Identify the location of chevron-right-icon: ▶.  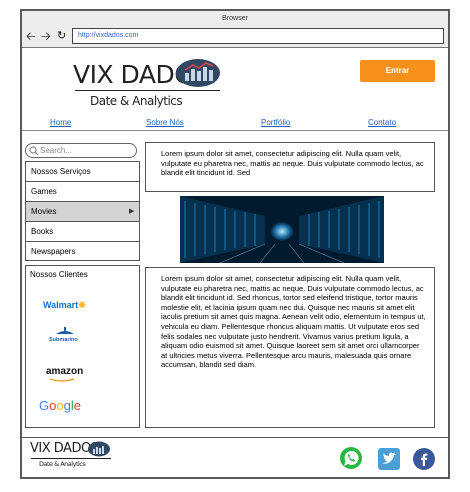
(132, 211).